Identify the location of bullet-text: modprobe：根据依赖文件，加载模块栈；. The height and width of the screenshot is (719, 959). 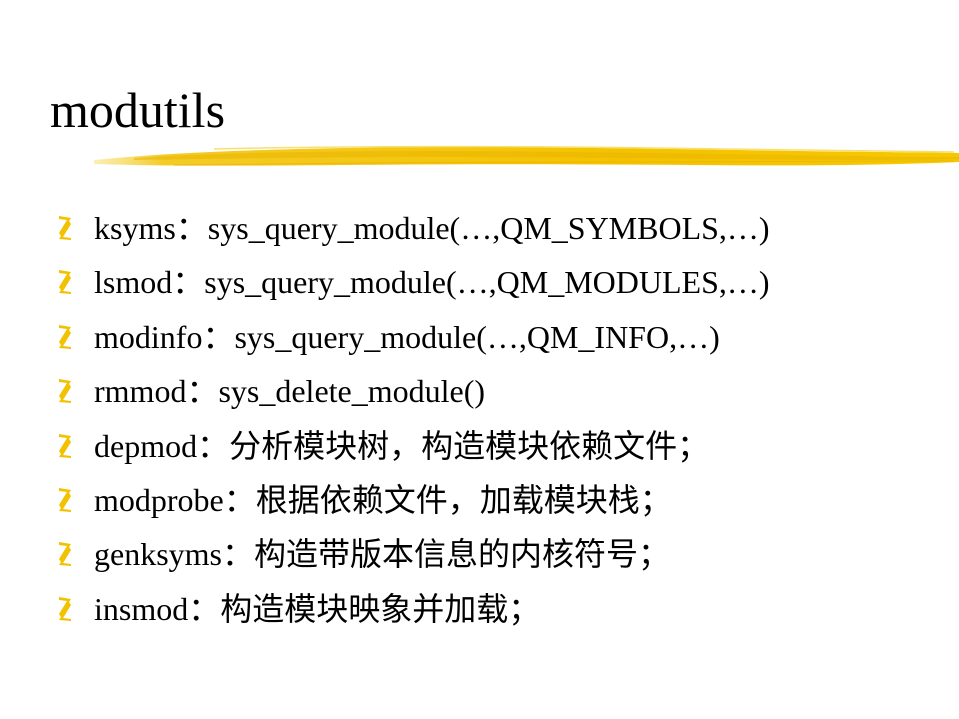
(383, 499).